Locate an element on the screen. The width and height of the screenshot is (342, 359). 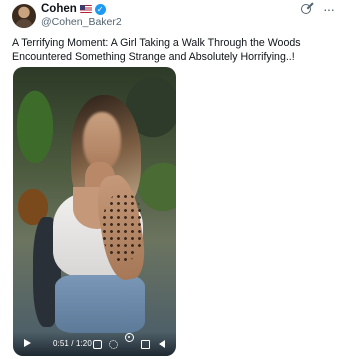
video-scene-shorts is located at coordinates (100, 304).